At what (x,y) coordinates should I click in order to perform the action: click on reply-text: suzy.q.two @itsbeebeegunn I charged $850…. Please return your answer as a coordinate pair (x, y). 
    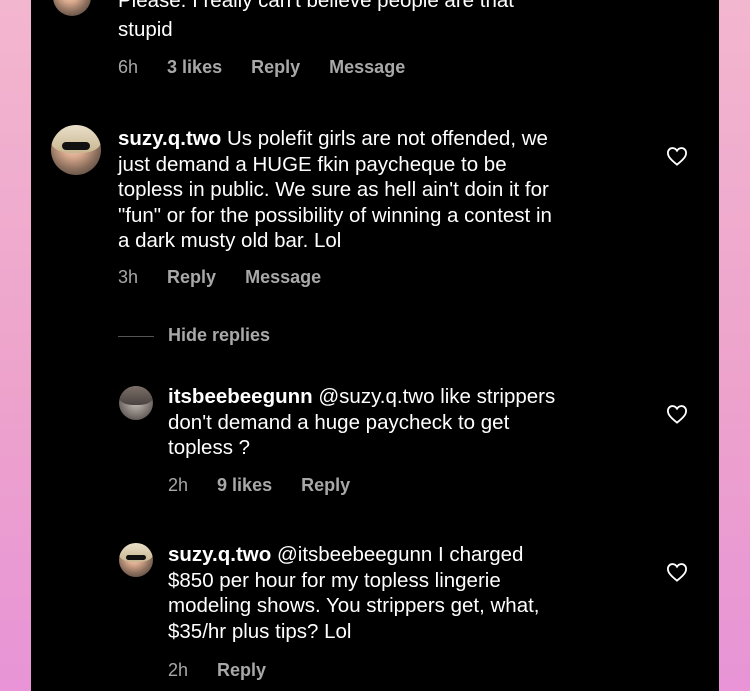
    Looking at the image, I should click on (408, 593).